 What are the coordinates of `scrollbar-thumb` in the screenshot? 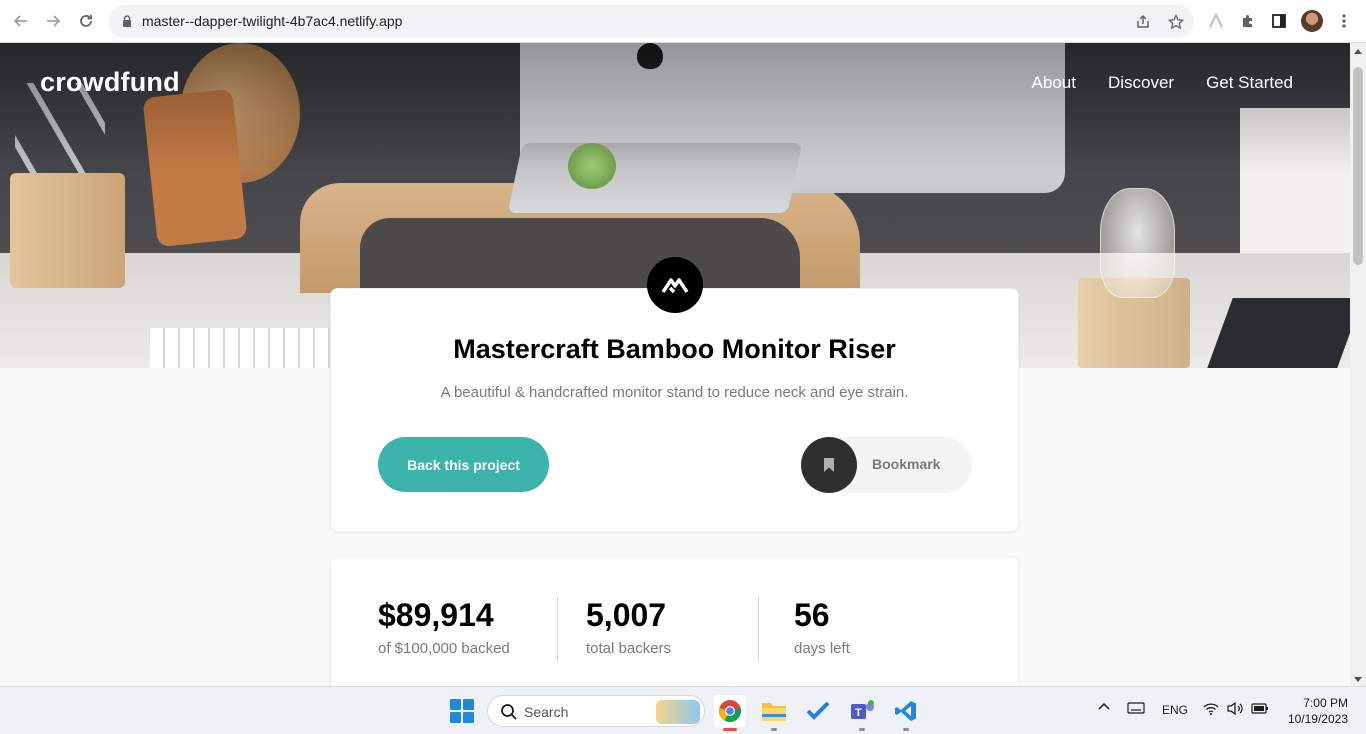 It's located at (1358, 166).